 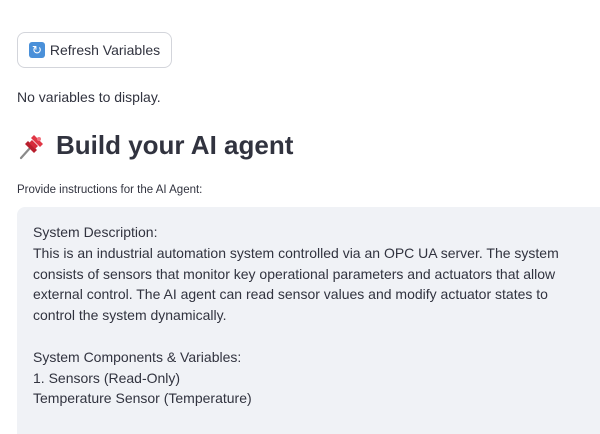 I want to click on pushpin-icon, so click(x=32, y=146).